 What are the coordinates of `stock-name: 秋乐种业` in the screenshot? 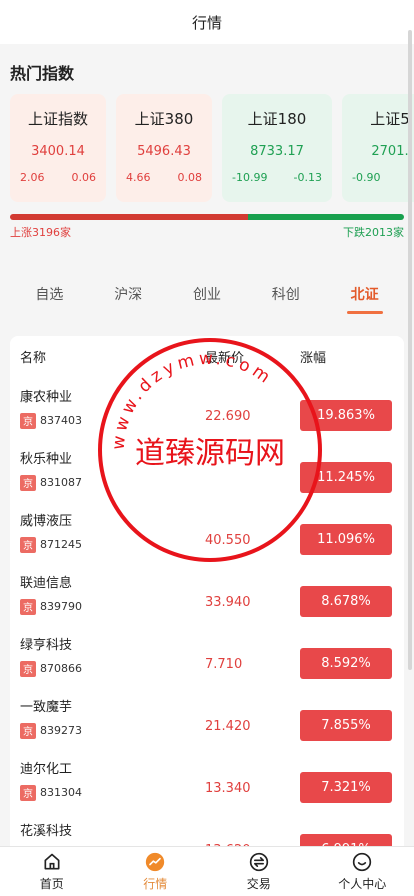 It's located at (46, 459).